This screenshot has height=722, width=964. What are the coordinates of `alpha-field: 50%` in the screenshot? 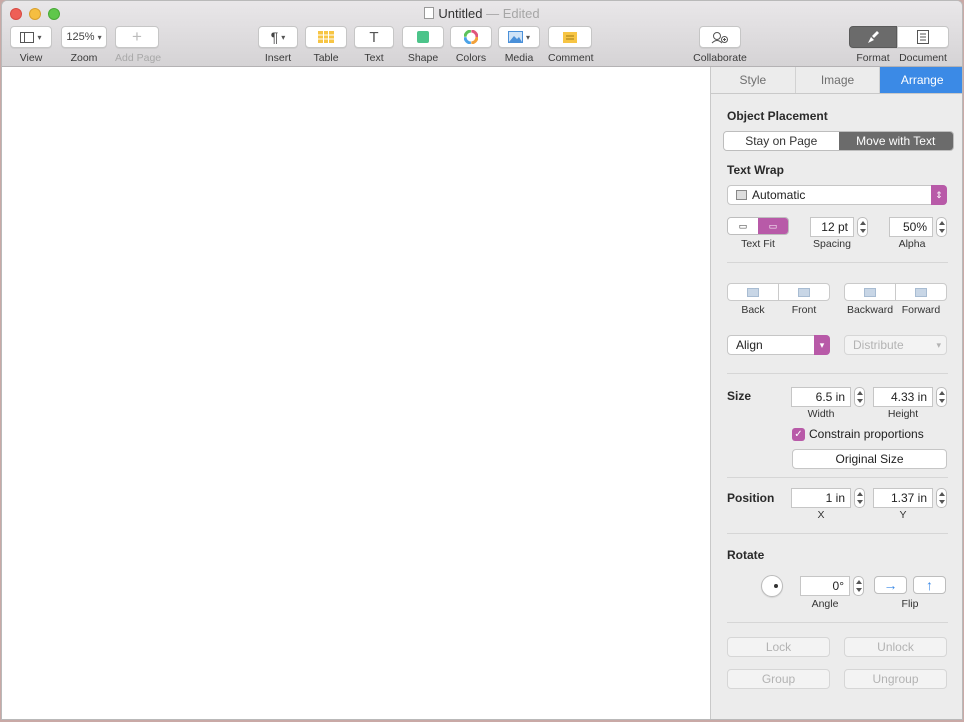 It's located at (911, 227).